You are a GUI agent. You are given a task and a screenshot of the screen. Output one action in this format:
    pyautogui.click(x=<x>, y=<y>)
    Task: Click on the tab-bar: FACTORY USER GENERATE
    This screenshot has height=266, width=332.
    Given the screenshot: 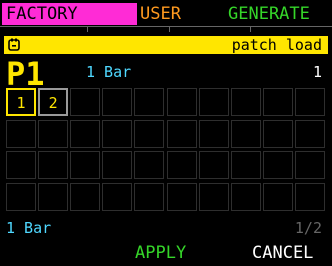 What is the action you would take?
    pyautogui.click(x=166, y=16)
    